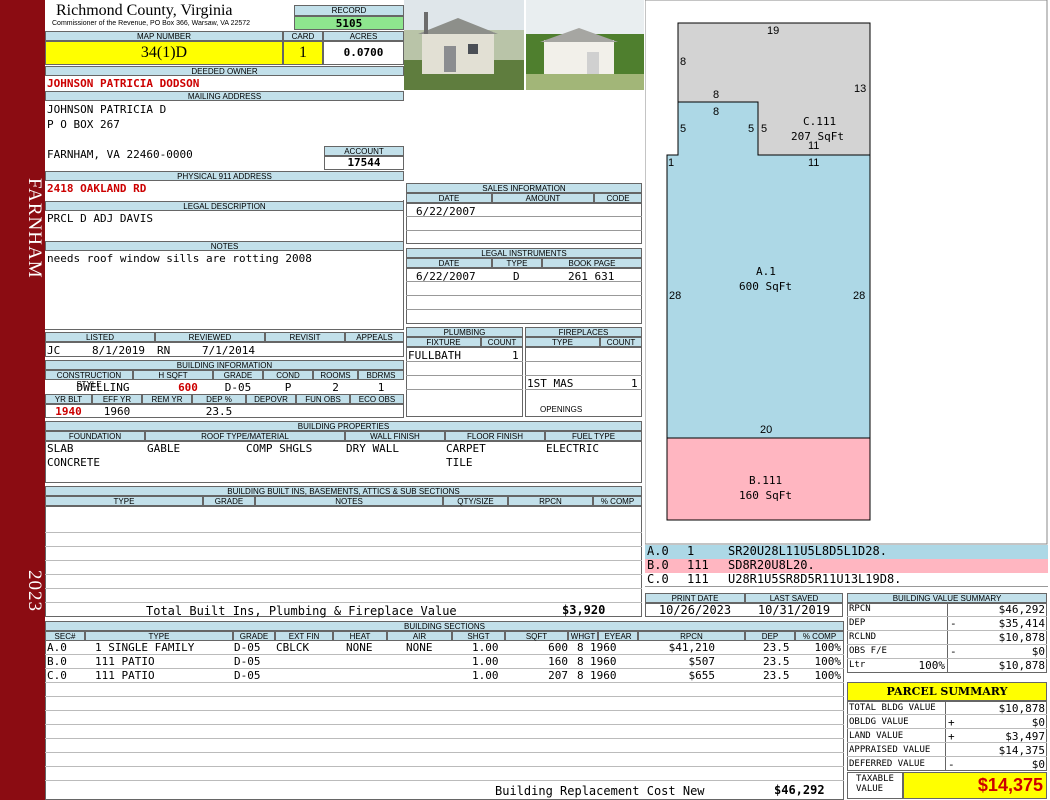  Describe the element at coordinates (164, 448) in the screenshot. I see `roof-type: GABLE` at that location.